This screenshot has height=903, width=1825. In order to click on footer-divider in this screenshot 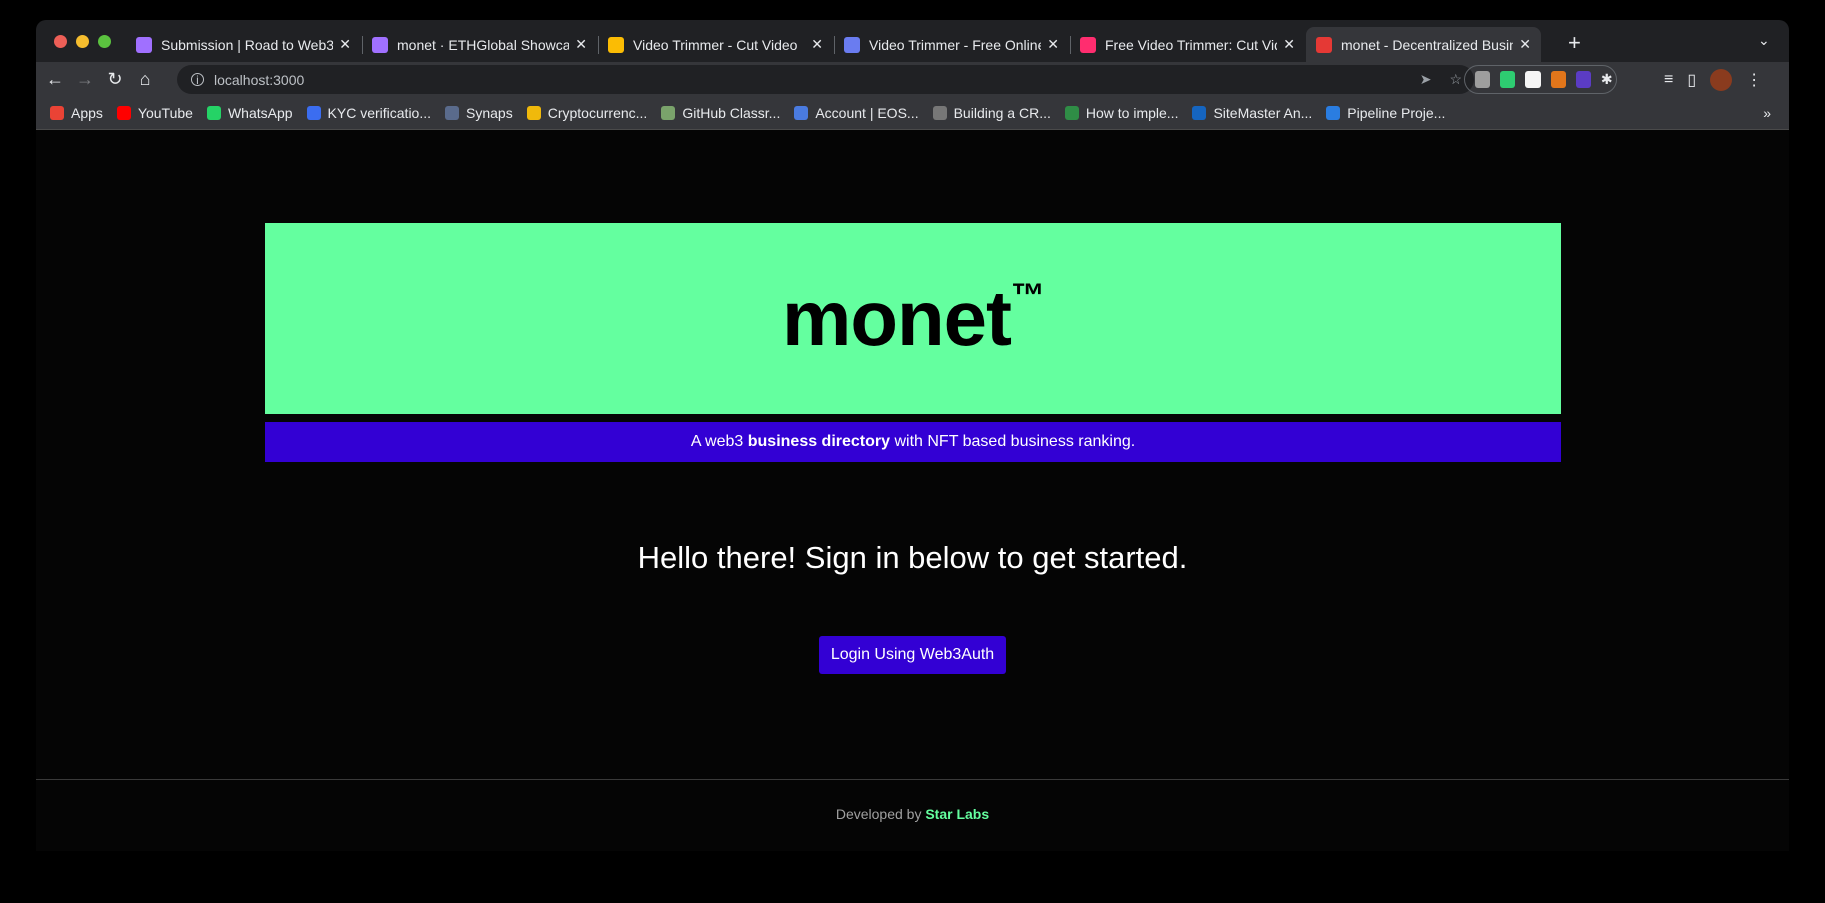, I will do `click(912, 779)`.